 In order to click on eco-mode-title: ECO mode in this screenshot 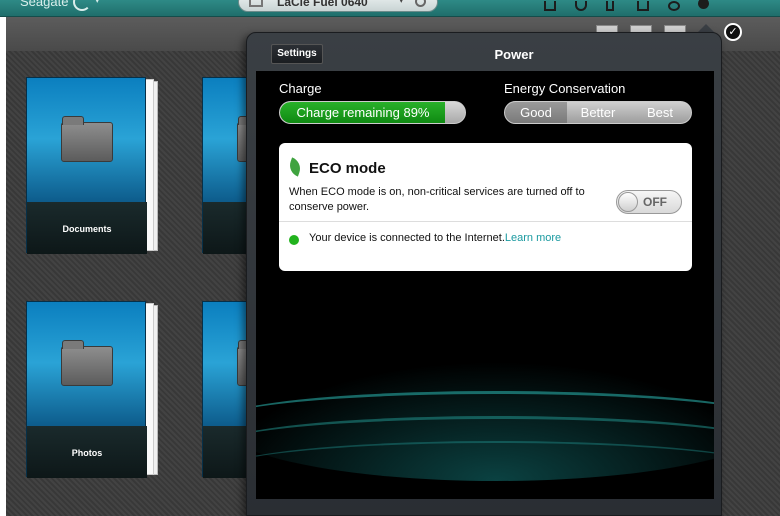, I will do `click(347, 168)`.